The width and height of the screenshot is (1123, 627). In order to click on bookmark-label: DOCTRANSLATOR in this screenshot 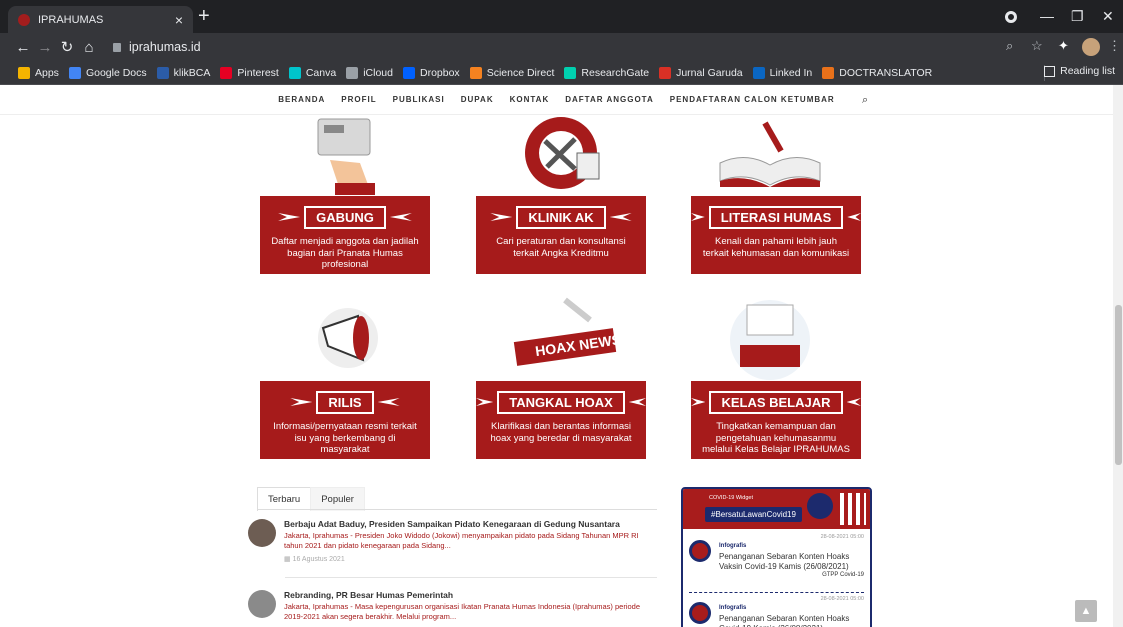, I will do `click(886, 72)`.